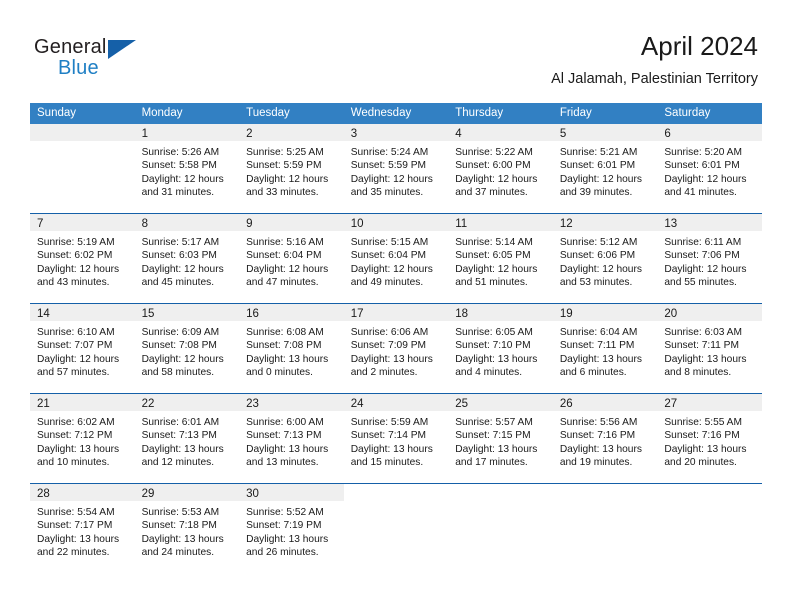 This screenshot has height=612, width=792. I want to click on daylight-text: and 24 minutes., so click(178, 552).